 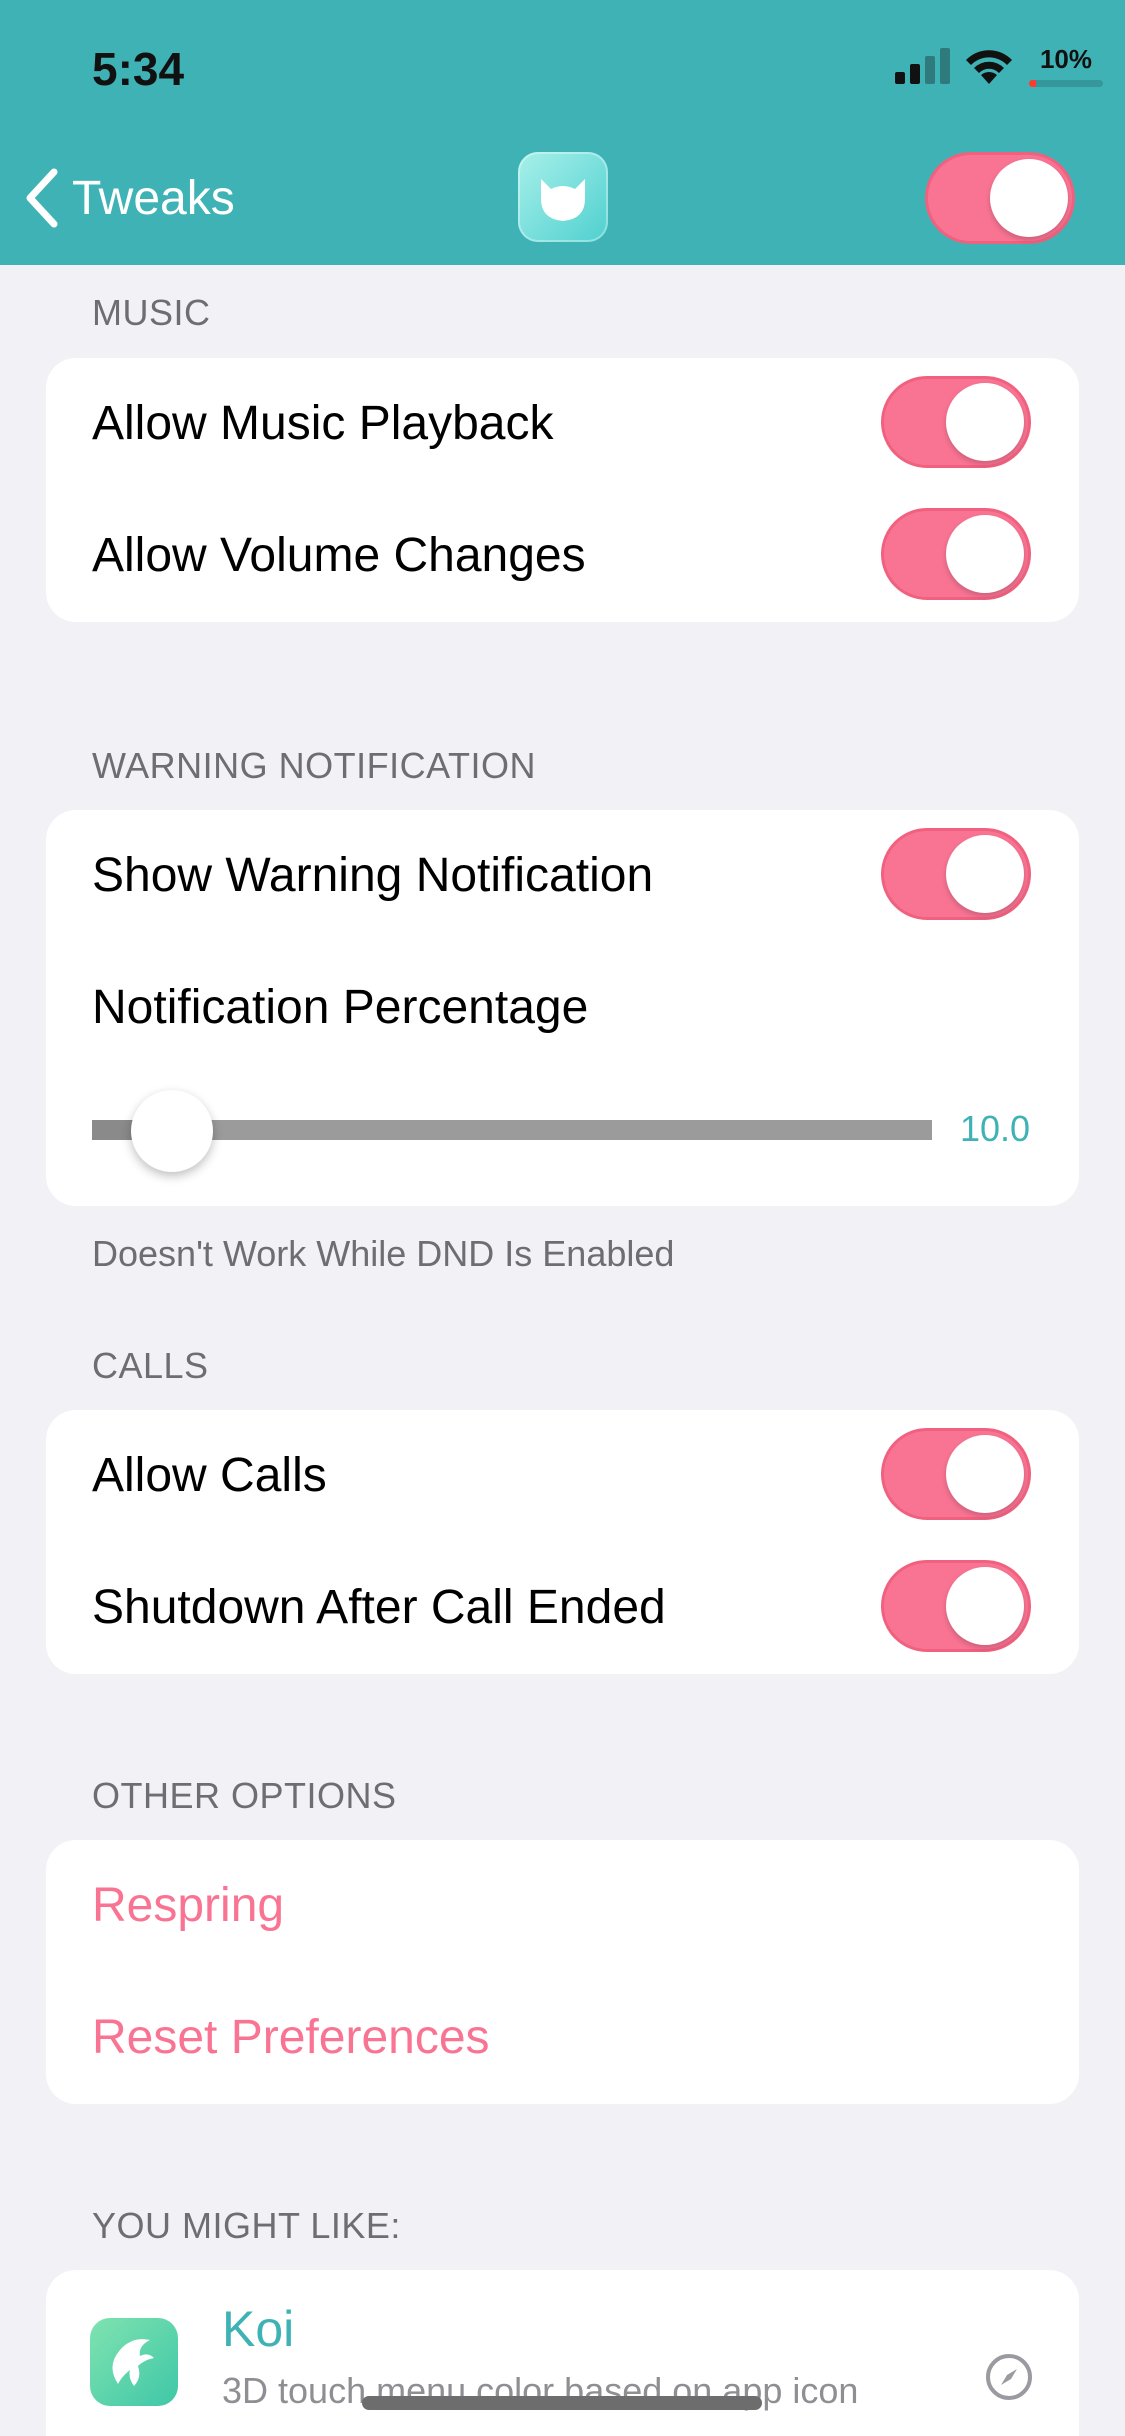 I want to click on show-warning-toggle, so click(x=956, y=874).